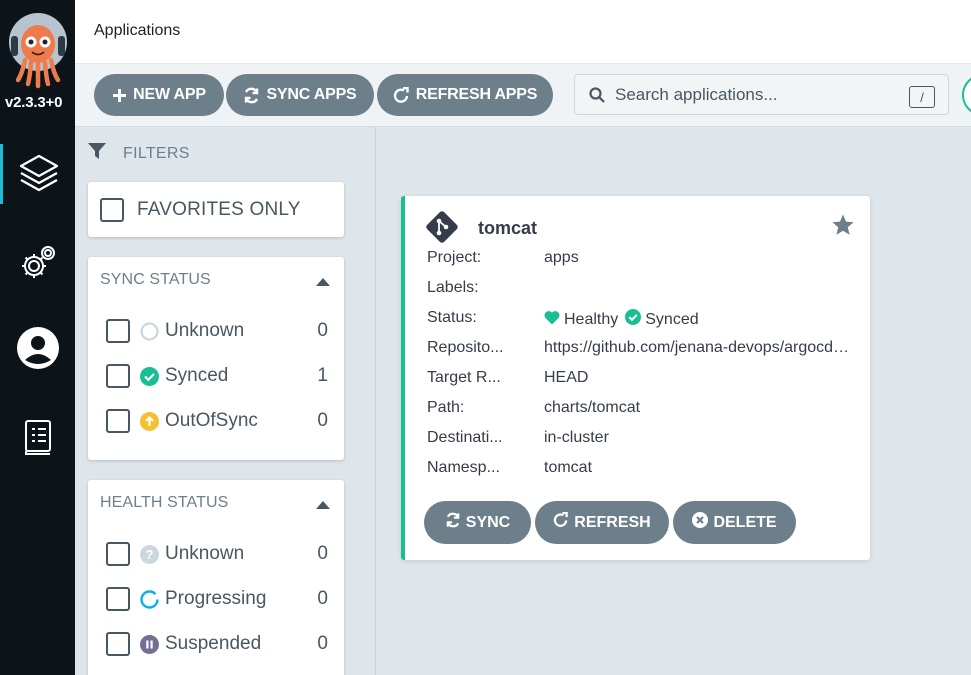 The width and height of the screenshot is (971, 675). I want to click on sync-apps-button: SYNC APPS, so click(300, 95).